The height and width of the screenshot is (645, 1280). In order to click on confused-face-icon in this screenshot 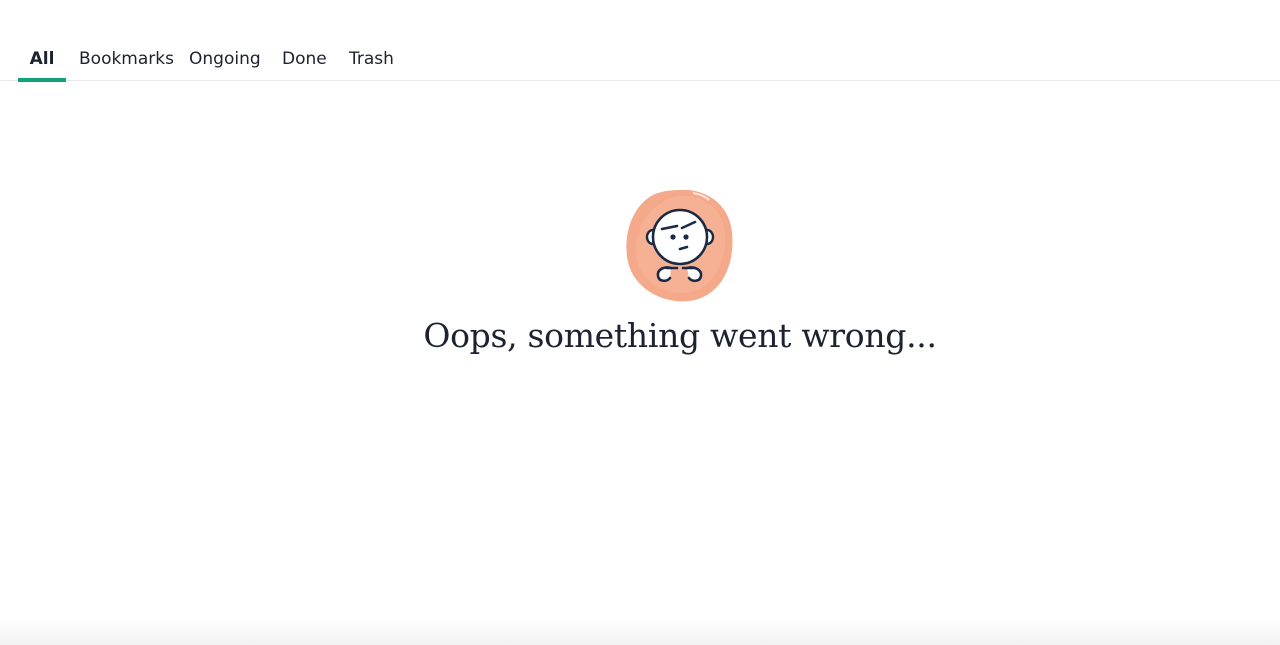, I will do `click(680, 246)`.